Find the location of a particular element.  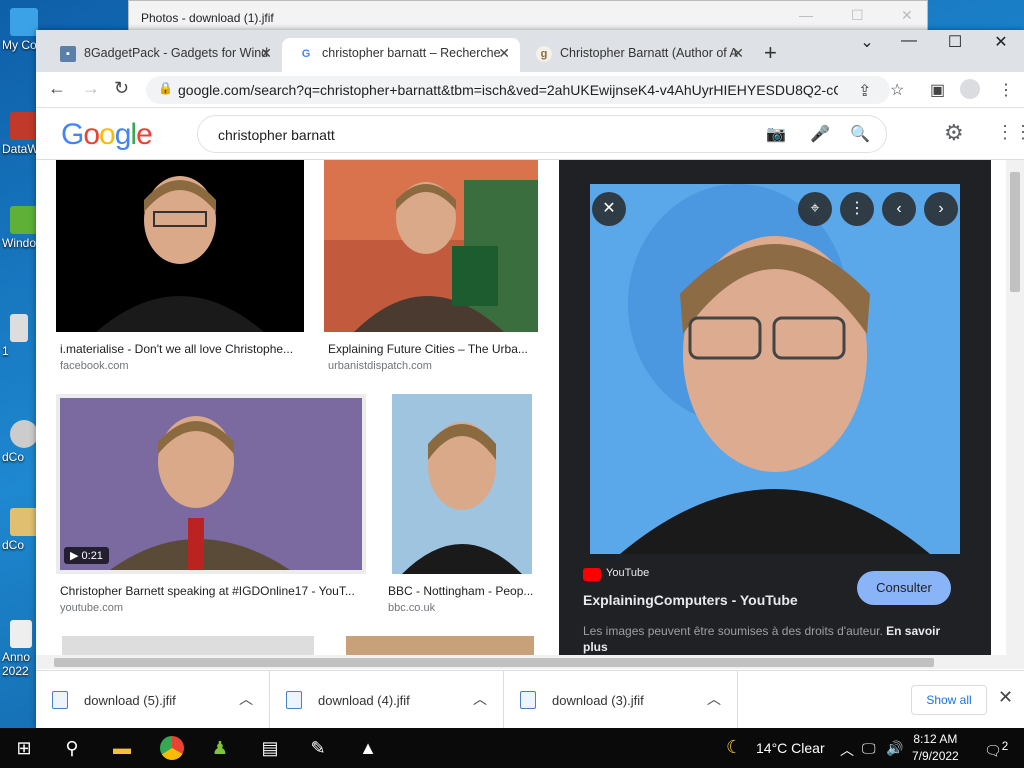

lock-icon: 🔒 is located at coordinates (165, 88).